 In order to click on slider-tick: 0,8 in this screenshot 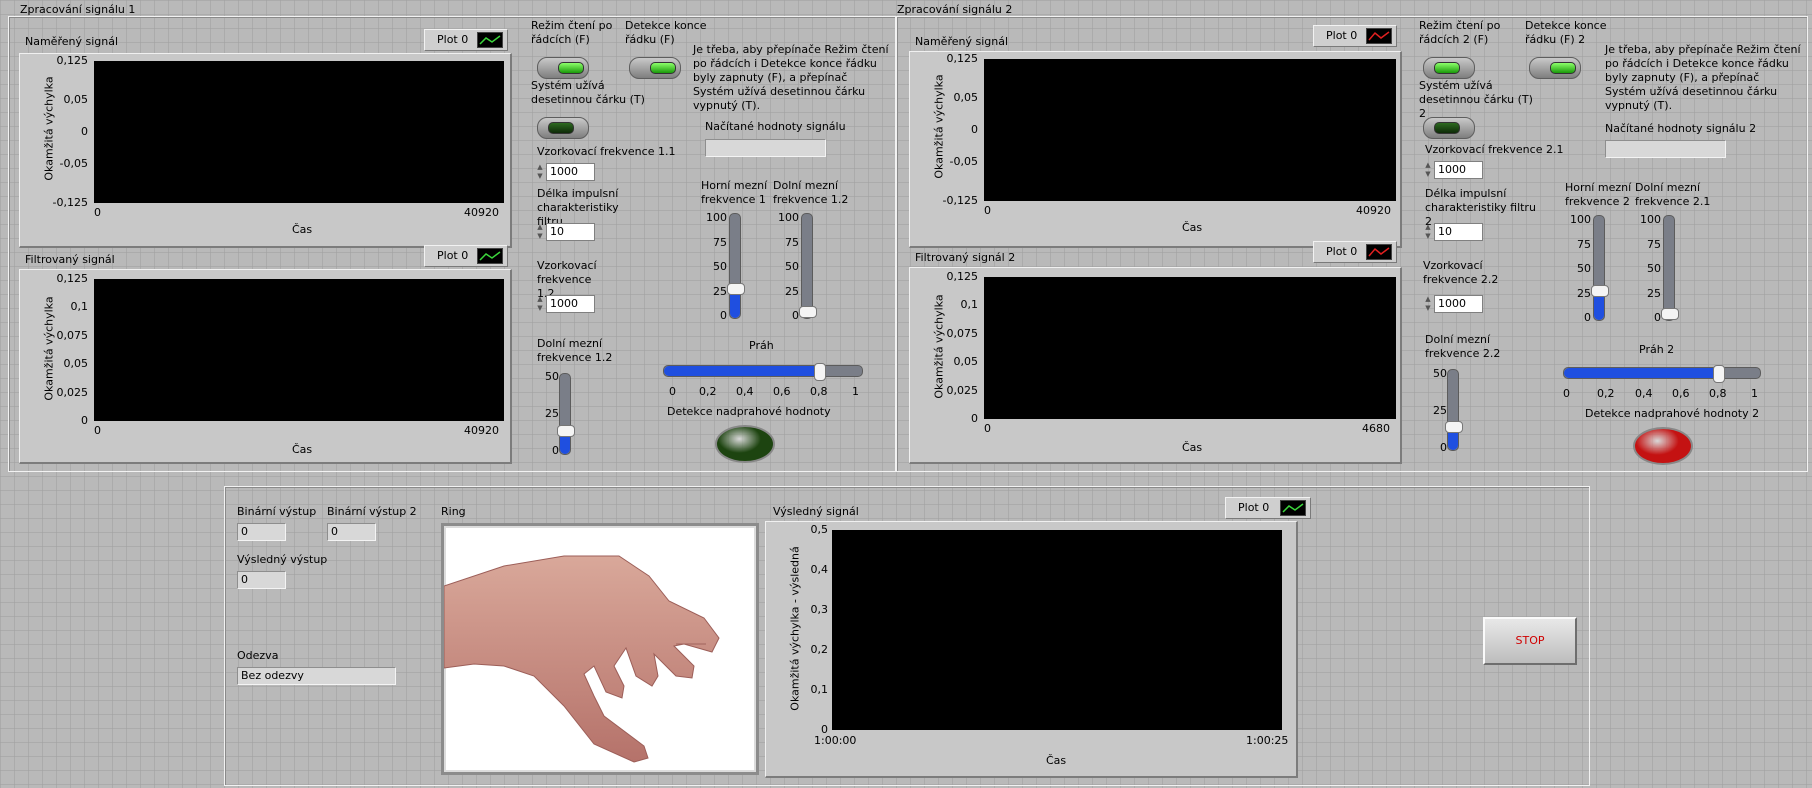, I will do `click(819, 391)`.